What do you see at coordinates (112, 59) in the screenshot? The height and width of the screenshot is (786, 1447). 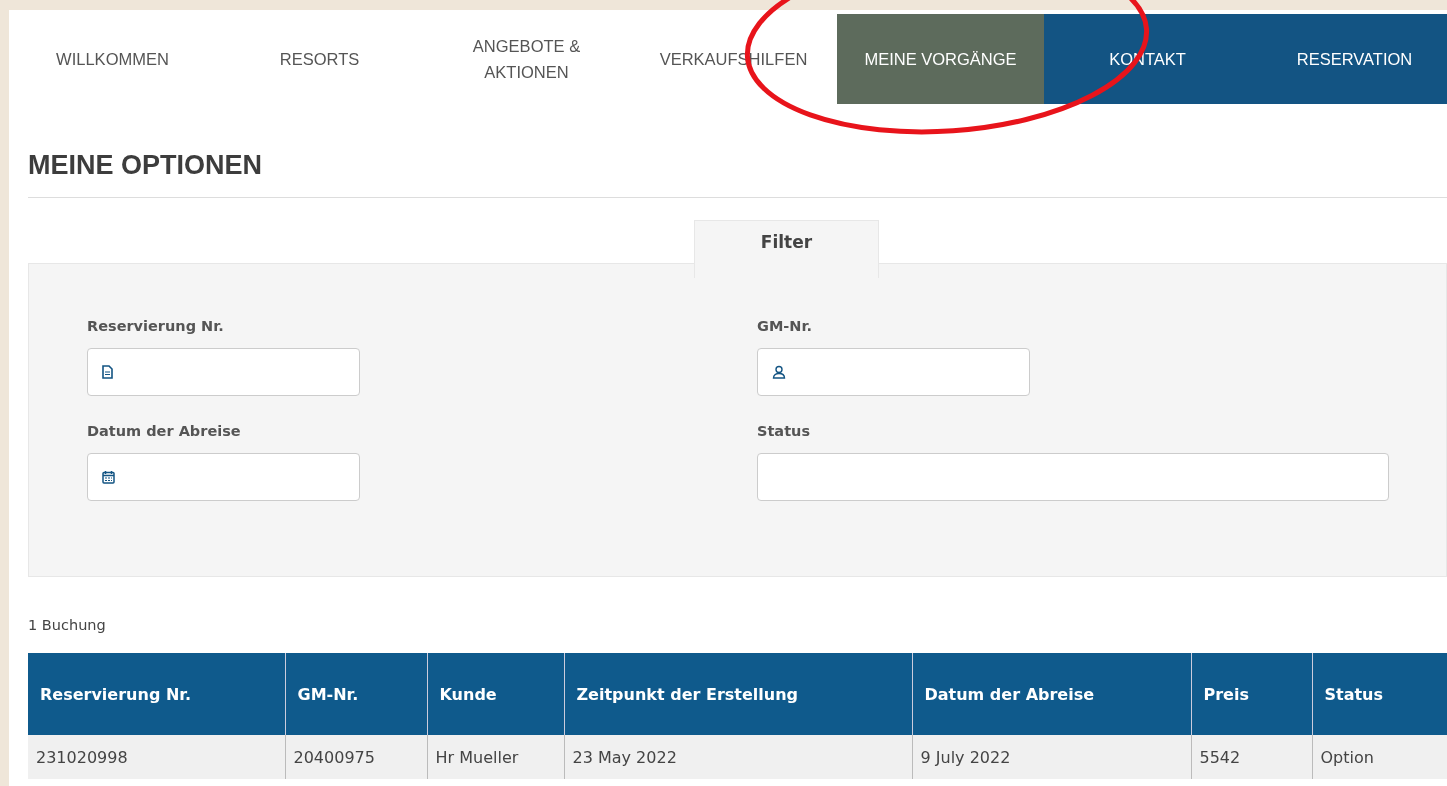 I see `nav-item: WILLKOMMEN` at bounding box center [112, 59].